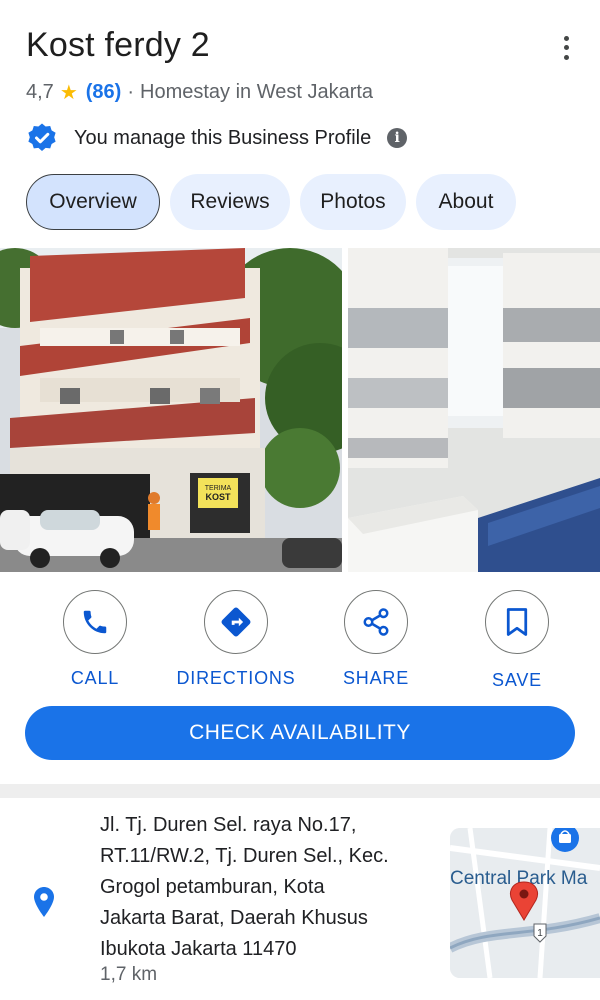 Image resolution: width=600 pixels, height=1000 pixels. I want to click on rating-value: 4,7, so click(40, 92).